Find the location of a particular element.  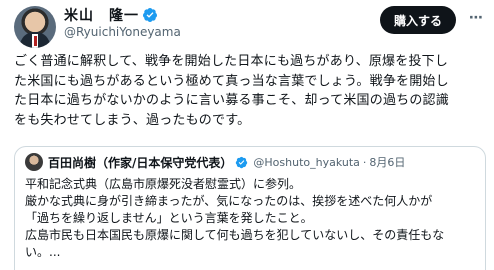

quoted-author-handle: @Hoshuto_hyakuta is located at coordinates (306, 162).